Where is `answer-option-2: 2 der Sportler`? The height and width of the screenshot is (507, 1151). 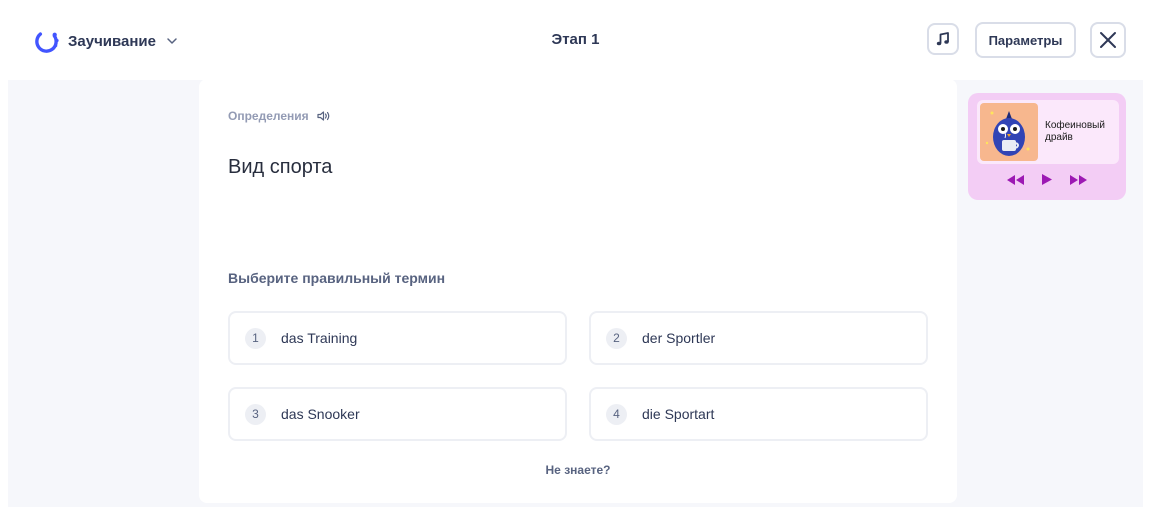
answer-option-2: 2 der Sportler is located at coordinates (758, 338).